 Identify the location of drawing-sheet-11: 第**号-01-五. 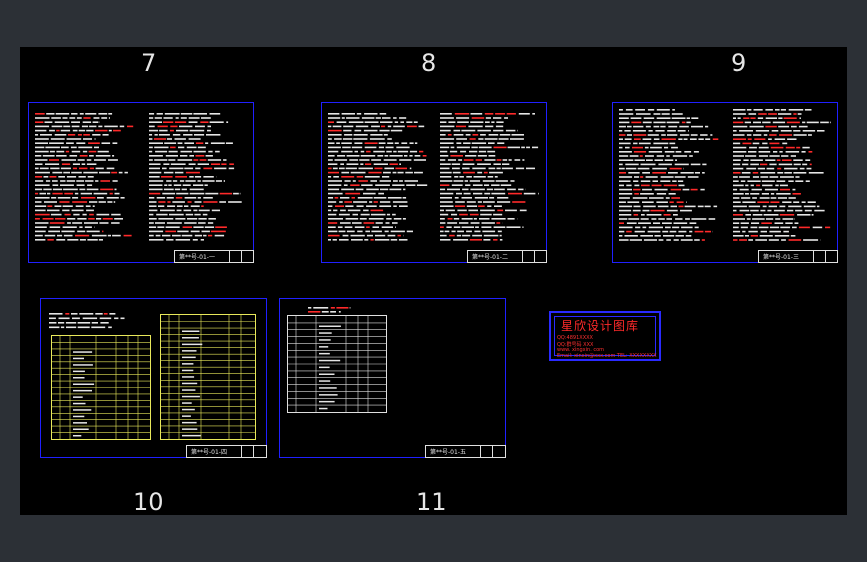
(392, 378).